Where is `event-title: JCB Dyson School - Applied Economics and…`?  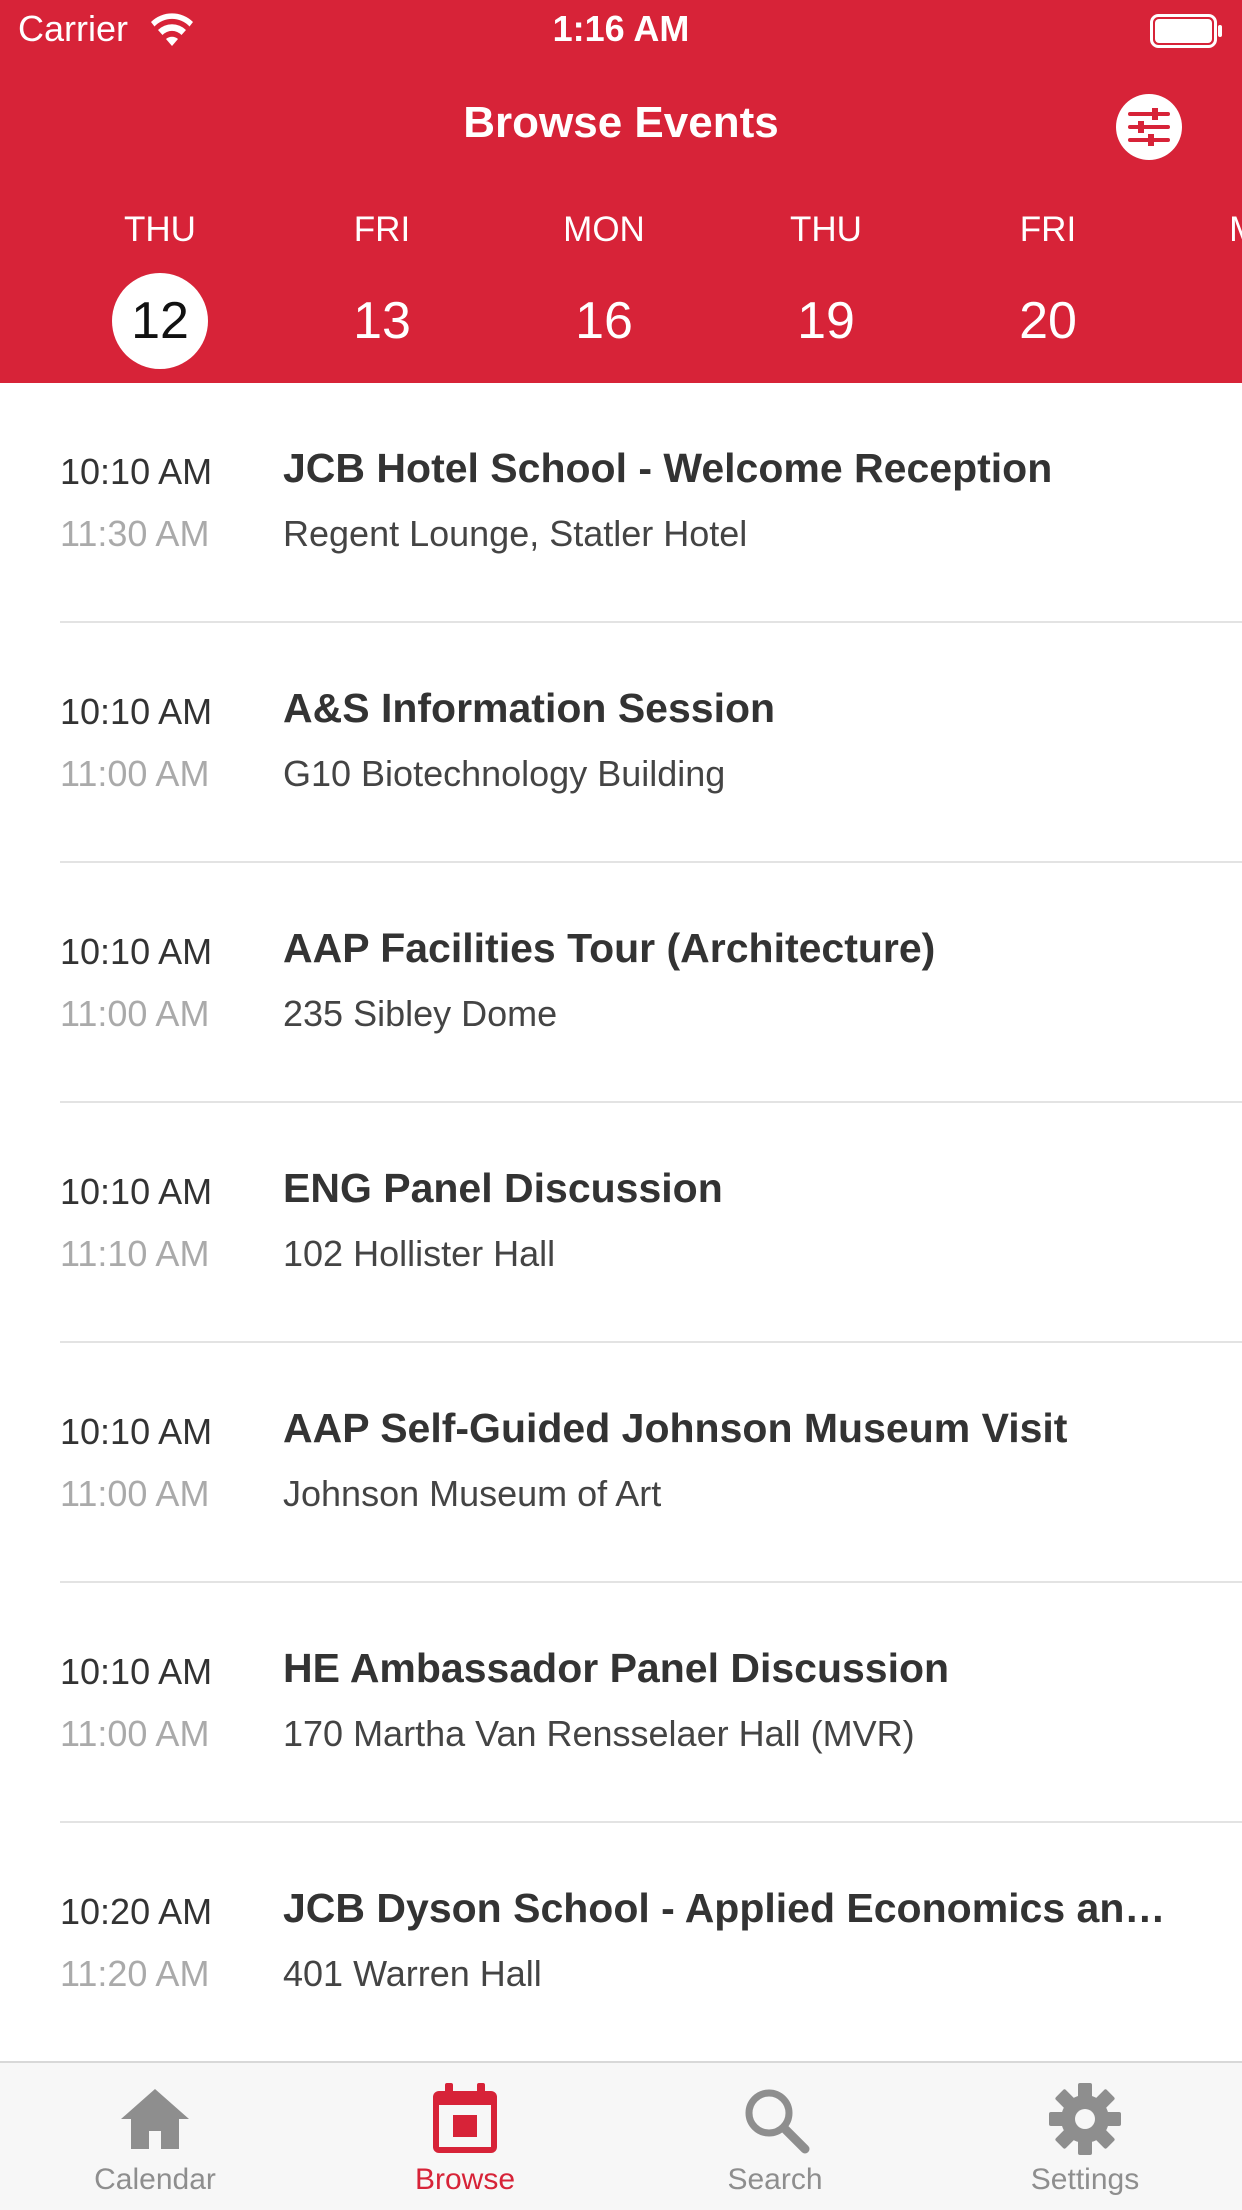 event-title: JCB Dyson School - Applied Economics and… is located at coordinates (733, 1908).